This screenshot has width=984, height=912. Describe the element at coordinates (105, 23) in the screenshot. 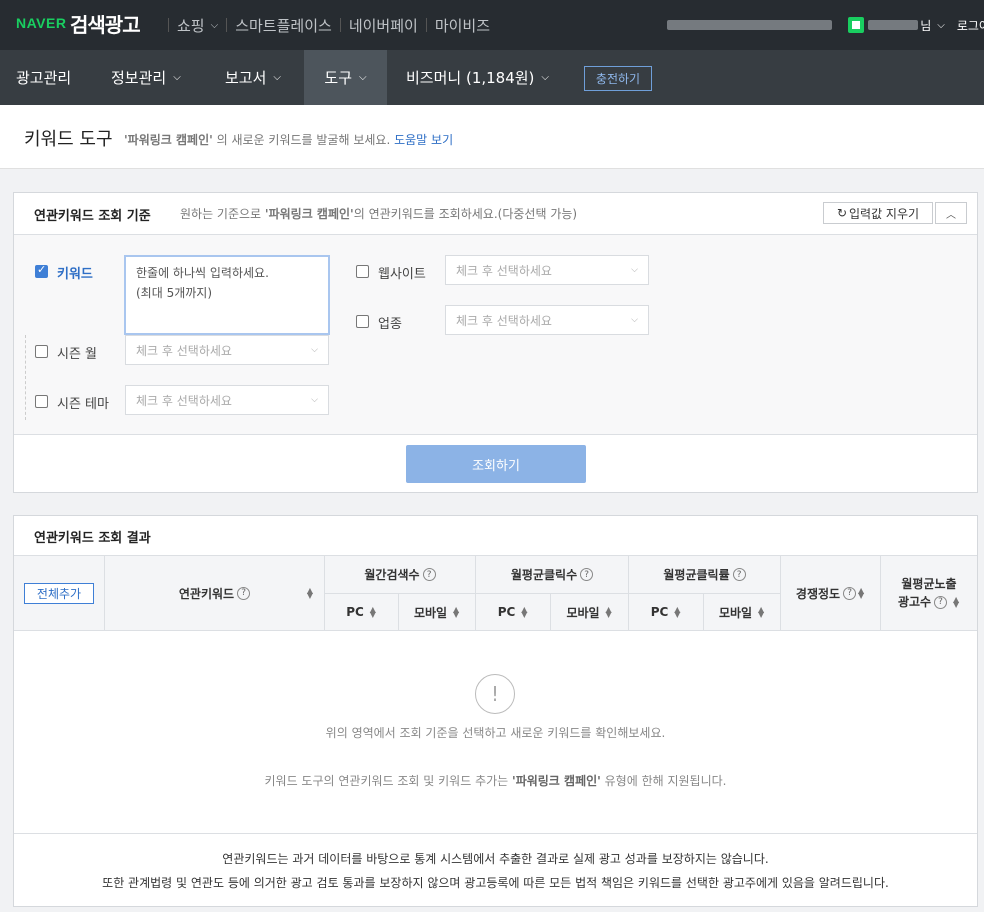

I see `brand-title: 검색광고` at that location.